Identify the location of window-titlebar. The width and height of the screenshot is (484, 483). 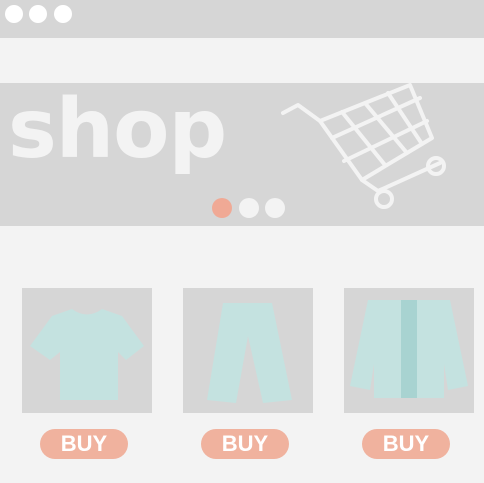
(242, 19).